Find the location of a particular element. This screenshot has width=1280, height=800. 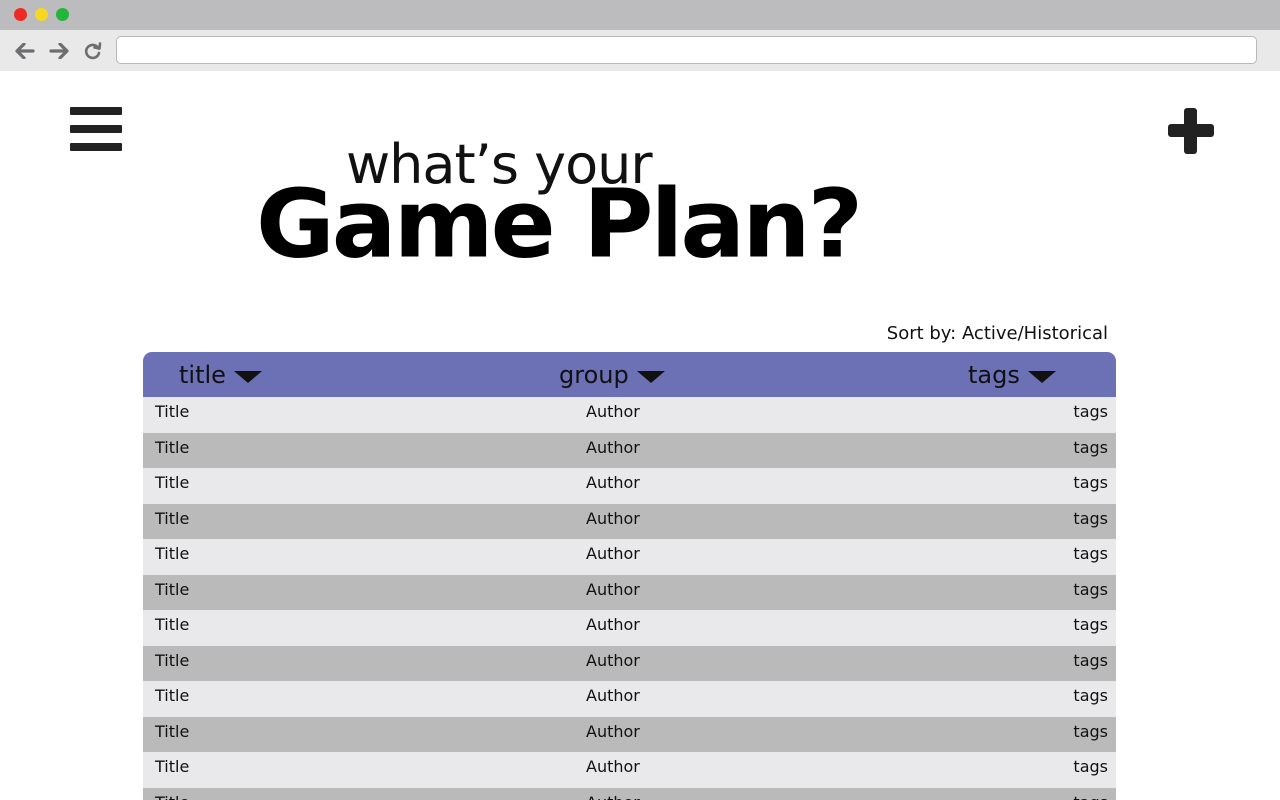

column-header-label: group is located at coordinates (594, 374).